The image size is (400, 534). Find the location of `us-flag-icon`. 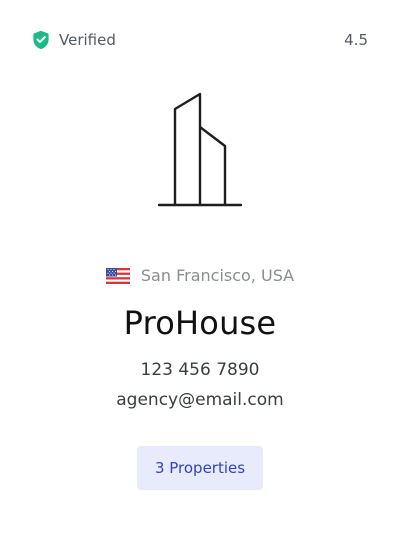

us-flag-icon is located at coordinates (117, 275).